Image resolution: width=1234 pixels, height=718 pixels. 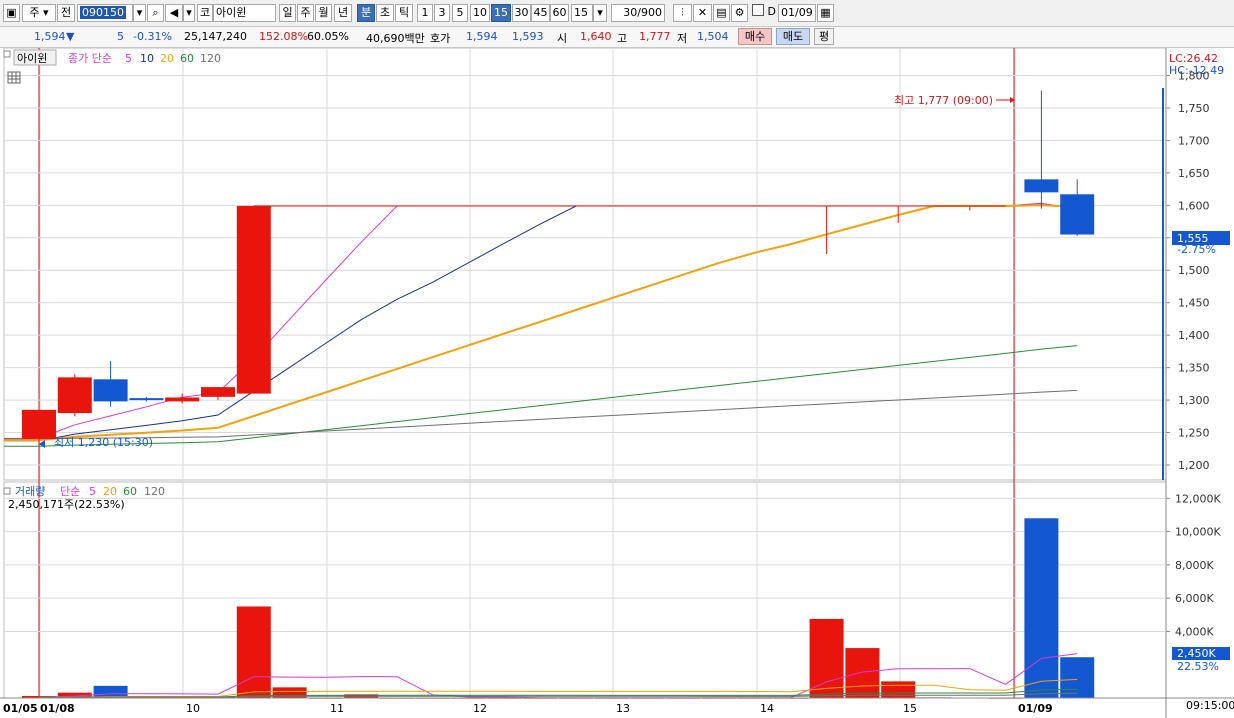 What do you see at coordinates (943, 100) in the screenshot?
I see `high-annotation: 최고 1,777 (09:00)` at bounding box center [943, 100].